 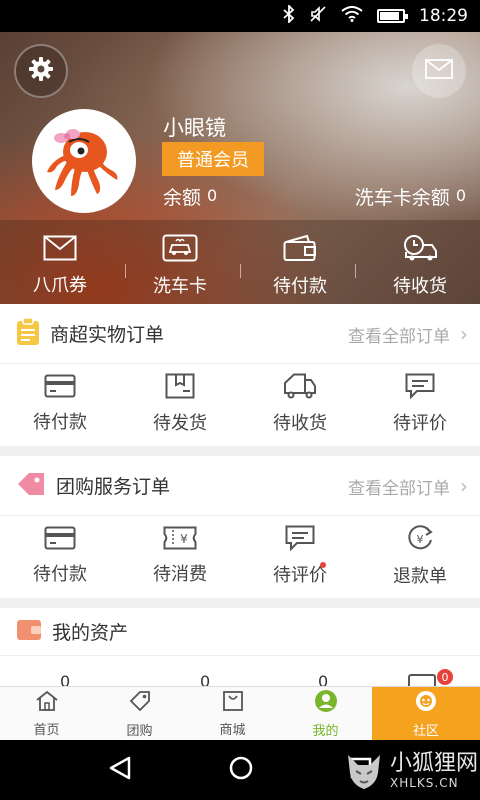 I want to click on user-icon, so click(x=326, y=703).